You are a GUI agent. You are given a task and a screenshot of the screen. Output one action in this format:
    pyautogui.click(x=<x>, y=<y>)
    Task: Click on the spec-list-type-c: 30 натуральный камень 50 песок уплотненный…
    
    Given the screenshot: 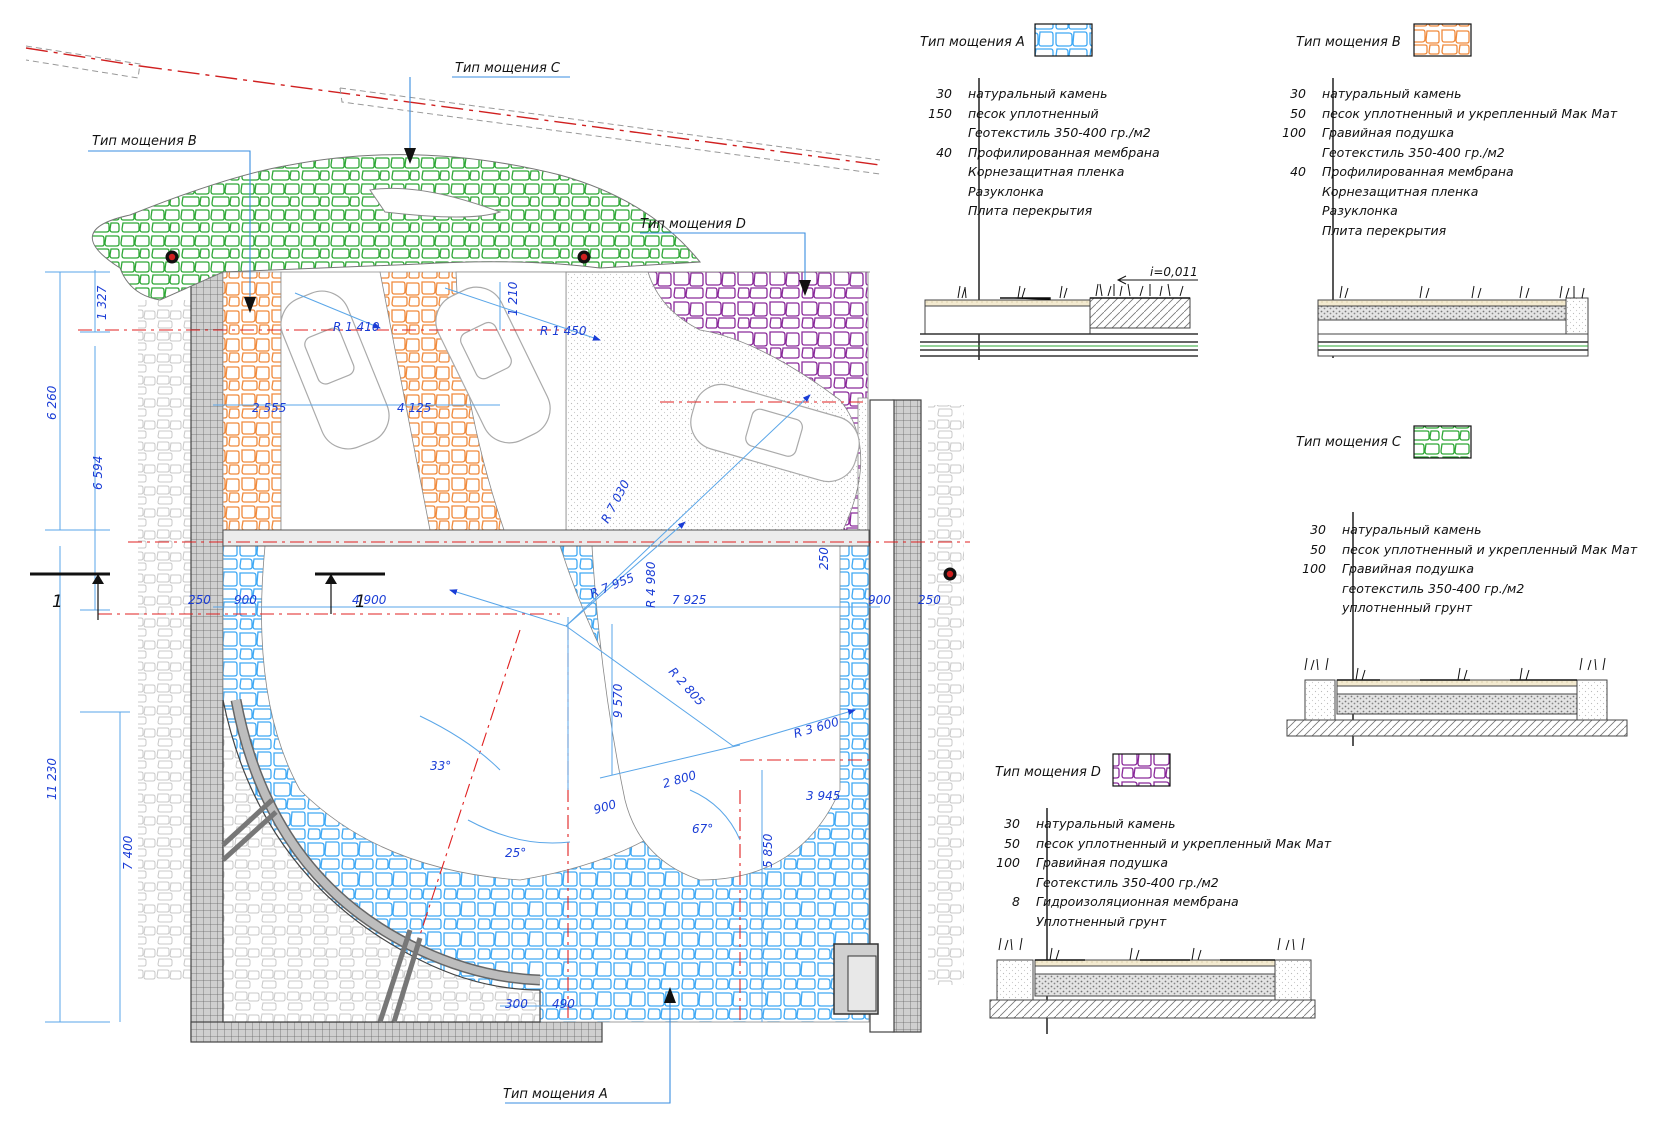 What is the action you would take?
    pyautogui.click(x=1466, y=569)
    